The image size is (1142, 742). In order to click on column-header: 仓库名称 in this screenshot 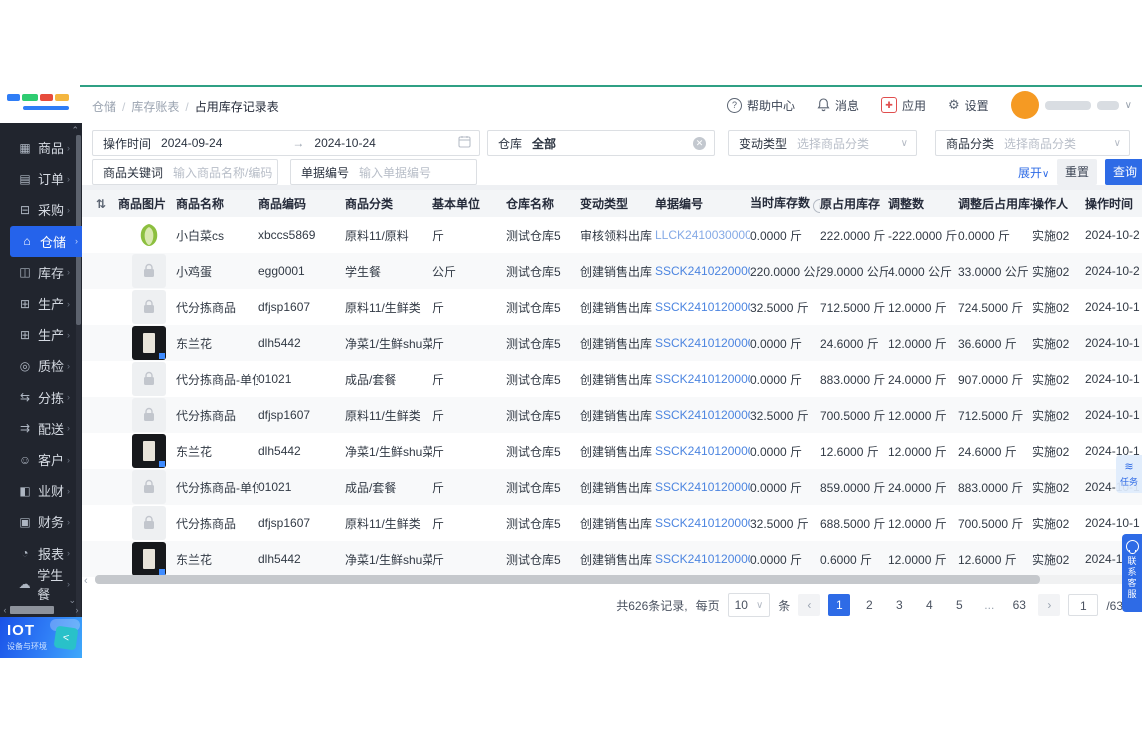, I will do `click(543, 203)`.